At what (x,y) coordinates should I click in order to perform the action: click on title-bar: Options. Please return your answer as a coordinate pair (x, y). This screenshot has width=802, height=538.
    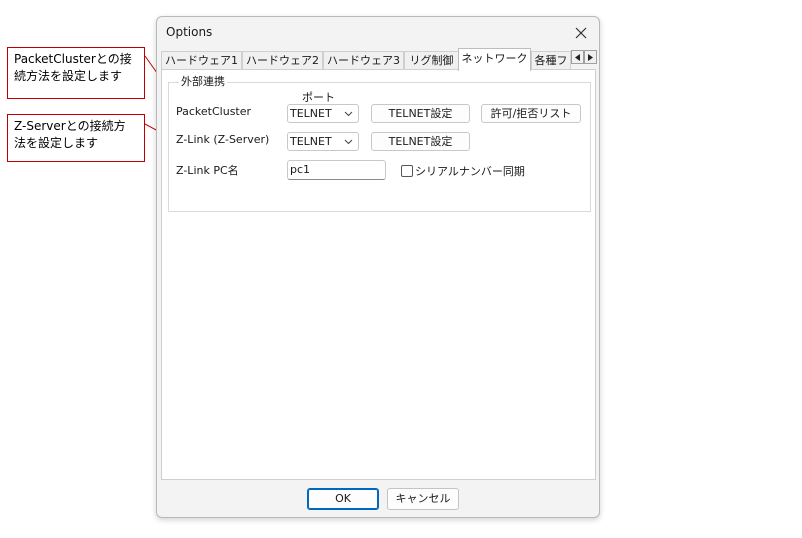
    Looking at the image, I should click on (378, 33).